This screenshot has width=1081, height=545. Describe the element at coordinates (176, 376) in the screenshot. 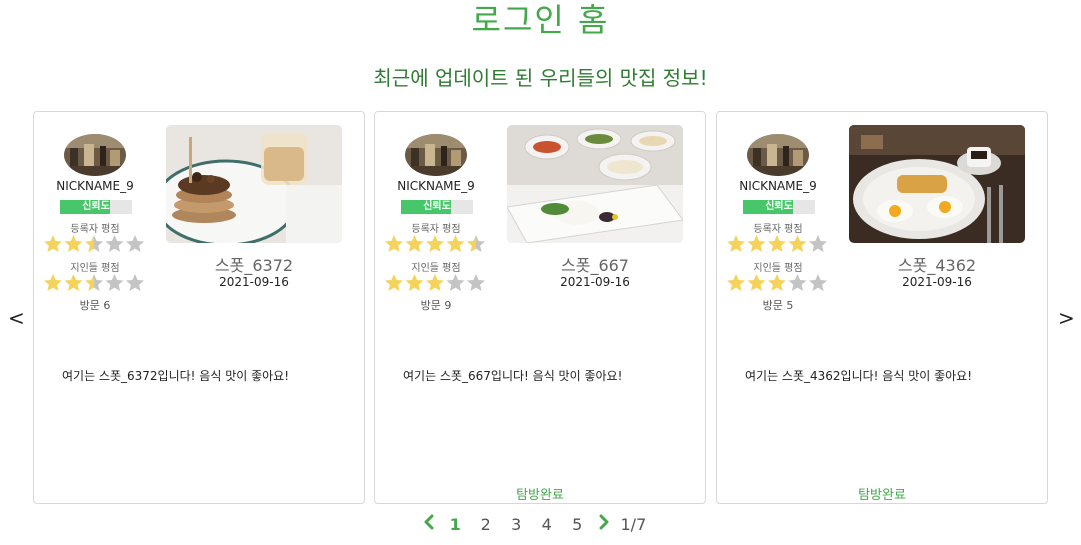

I see `spot-description: 여기는 스폿_6372입니다! 음식 맛이 좋아요!` at that location.